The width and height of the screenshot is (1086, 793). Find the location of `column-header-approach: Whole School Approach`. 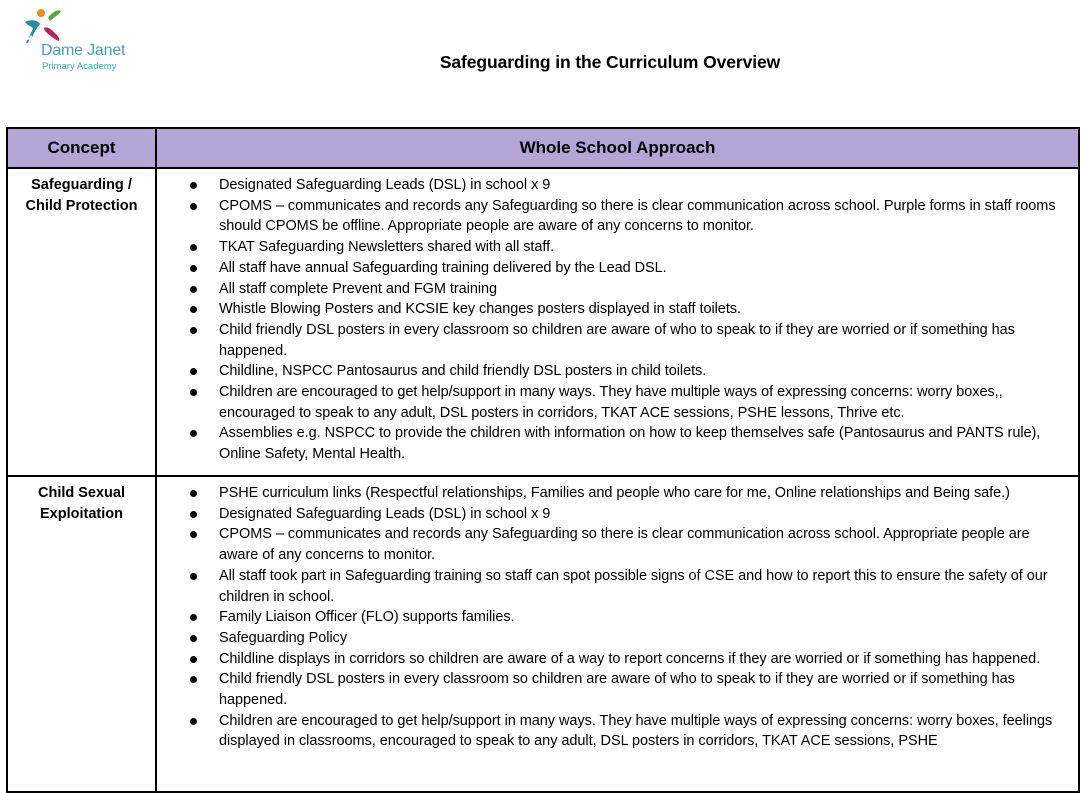

column-header-approach: Whole School Approach is located at coordinates (617, 148).